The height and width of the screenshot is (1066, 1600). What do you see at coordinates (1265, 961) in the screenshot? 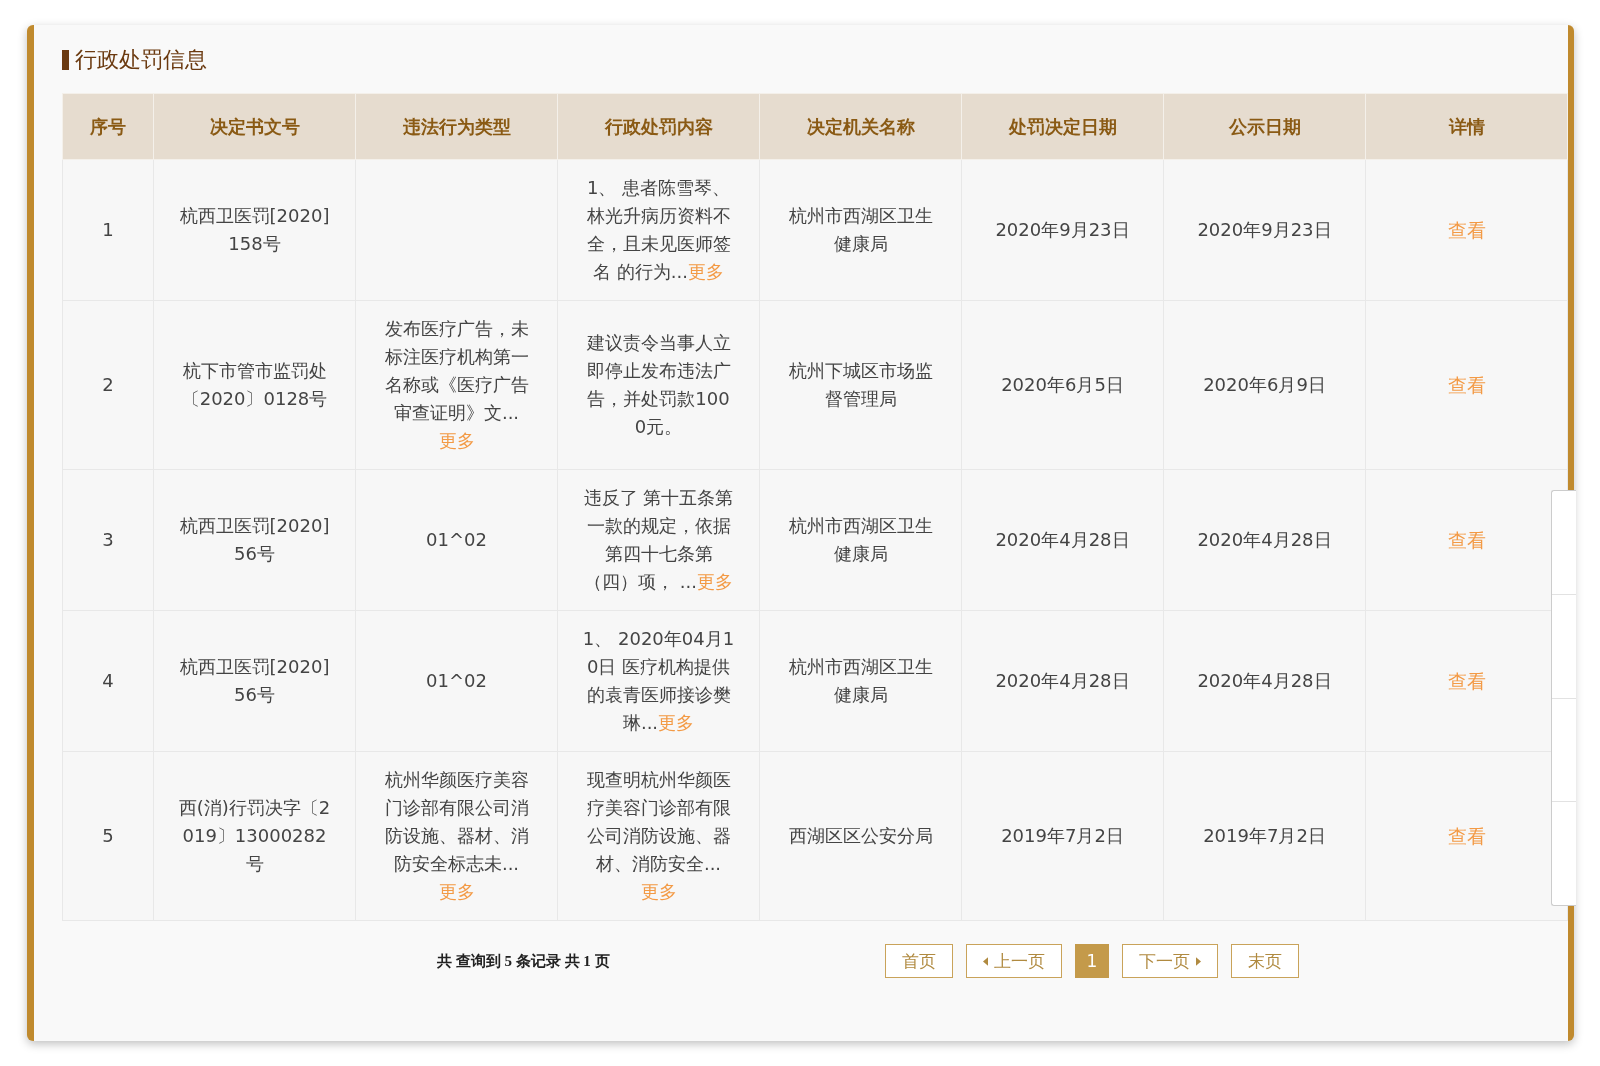
I see `page-nav-button: 末页` at bounding box center [1265, 961].